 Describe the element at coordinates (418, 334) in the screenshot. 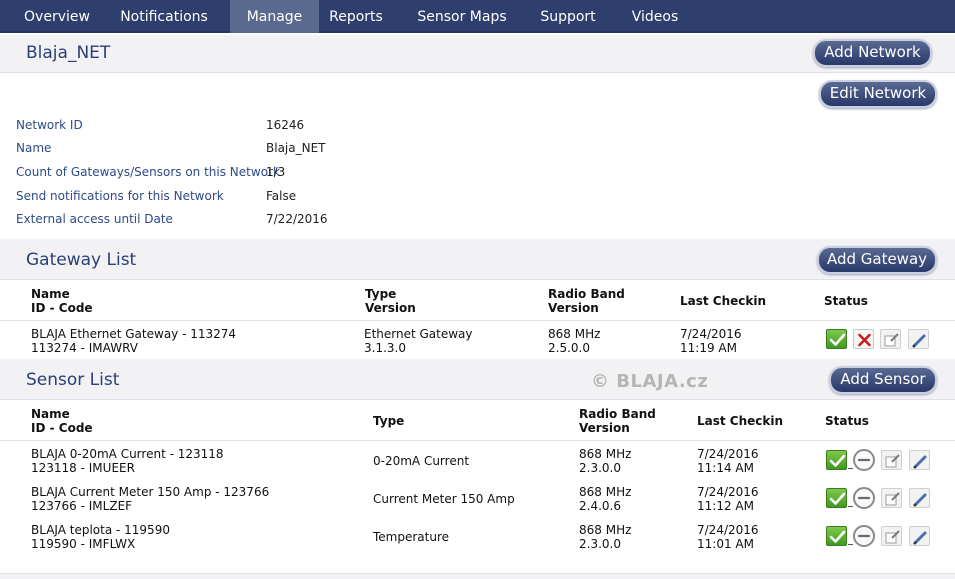

I see `gateway-type: Ethernet Gateway` at that location.